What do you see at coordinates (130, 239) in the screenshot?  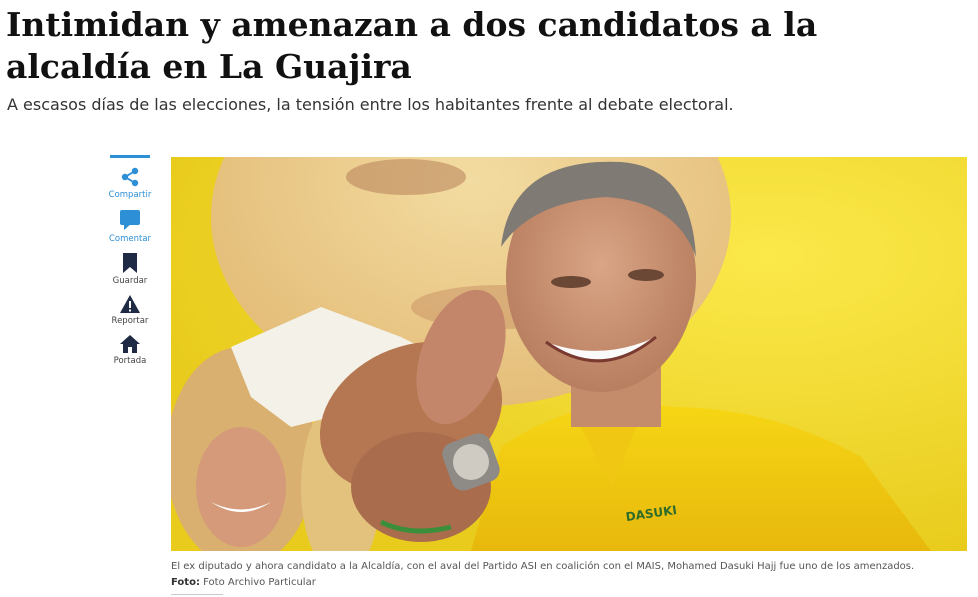 I see `comment-label: Comentar` at bounding box center [130, 239].